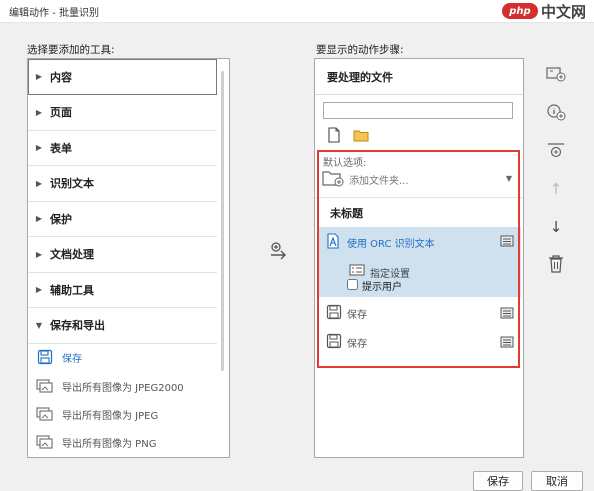  What do you see at coordinates (123, 388) in the screenshot?
I see `tool-export-label: 导出所有图像为 JPEG2000` at bounding box center [123, 388].